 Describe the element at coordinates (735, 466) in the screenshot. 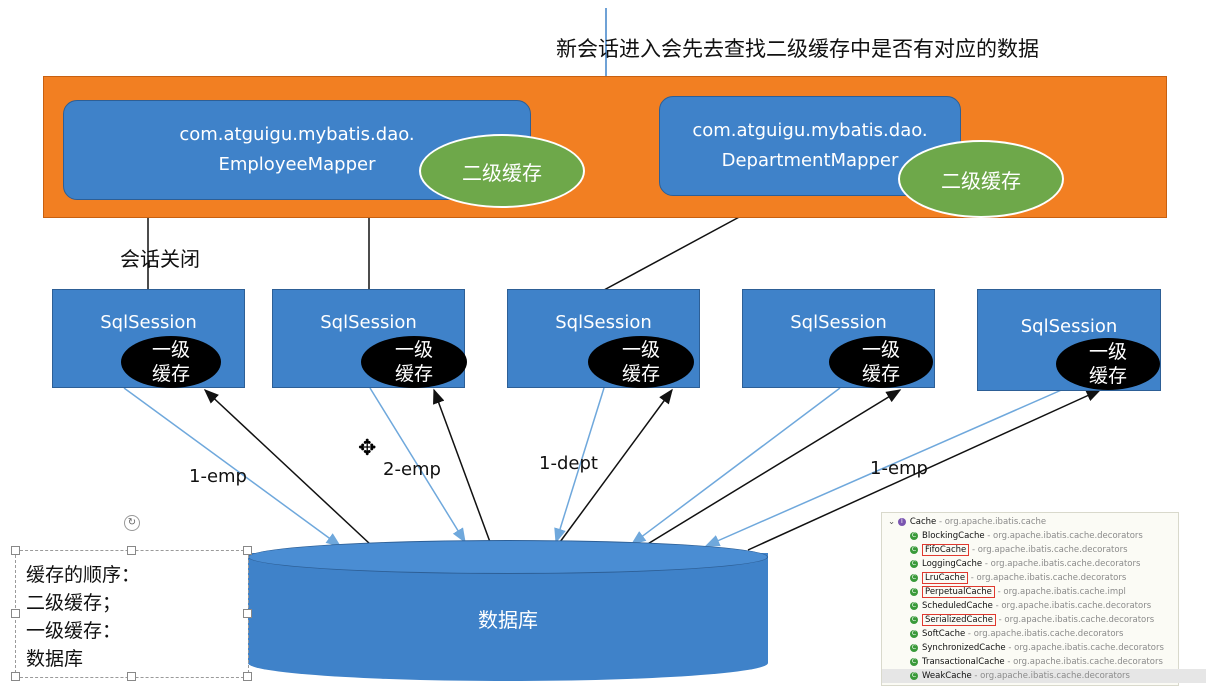

I see `arrow-session4-to-db` at that location.